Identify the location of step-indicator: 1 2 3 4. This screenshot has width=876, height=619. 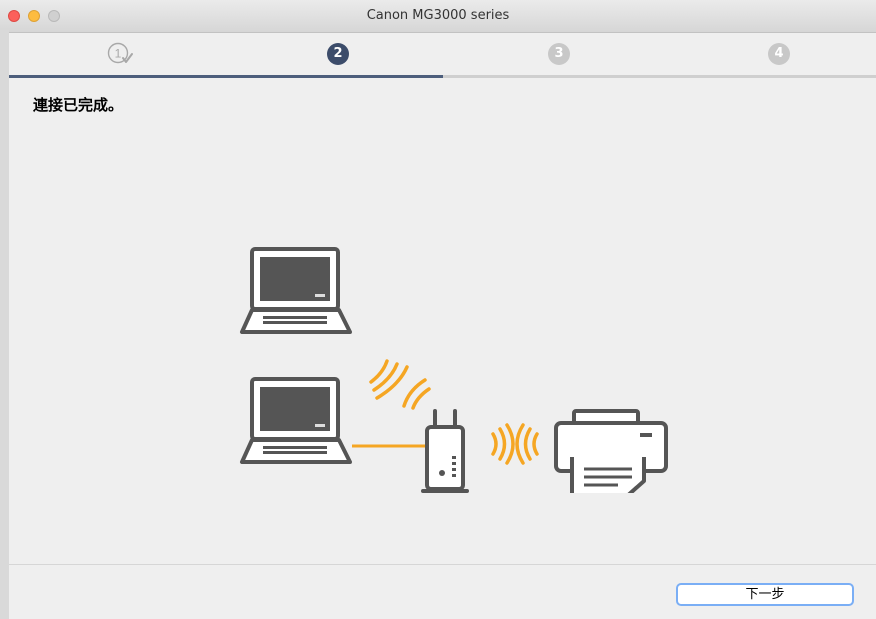
(442, 55).